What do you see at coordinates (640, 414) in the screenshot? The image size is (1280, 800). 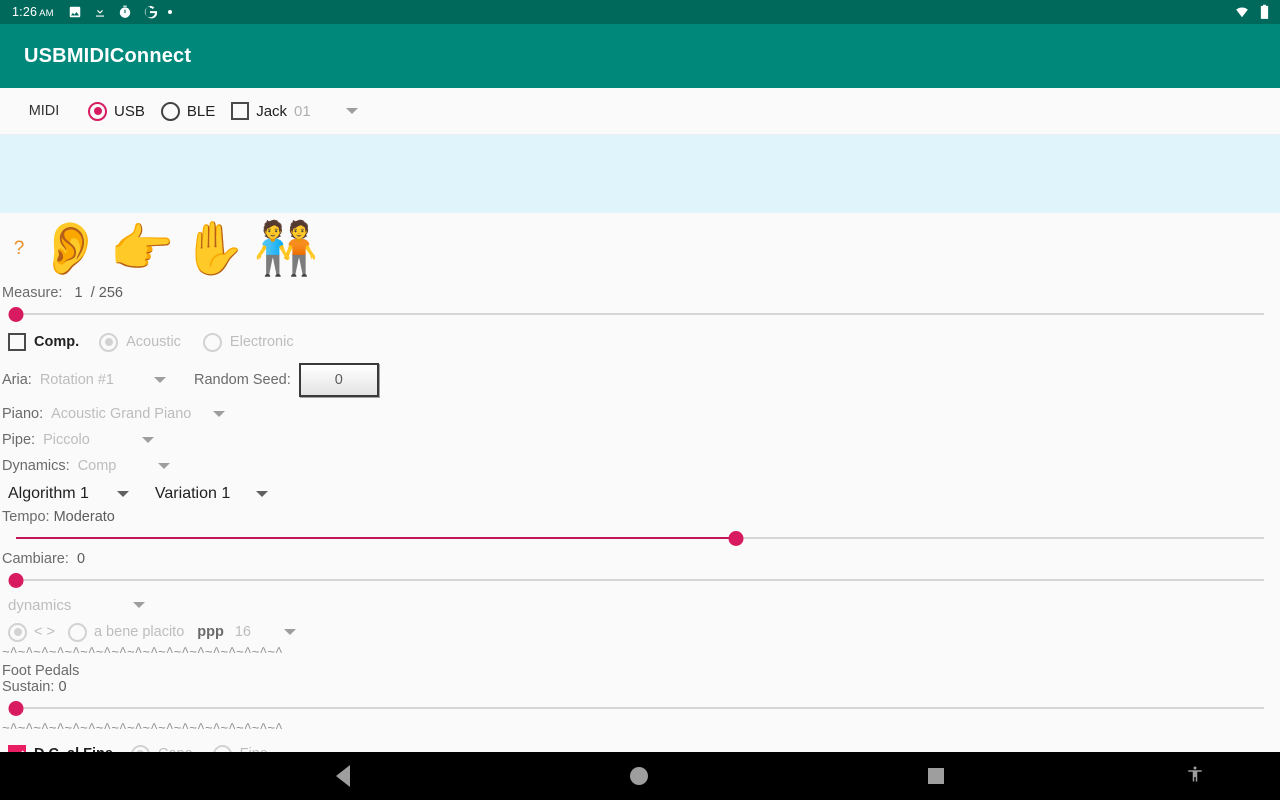 I see `piano-row: Piano: Acoustic Grand Piano` at bounding box center [640, 414].